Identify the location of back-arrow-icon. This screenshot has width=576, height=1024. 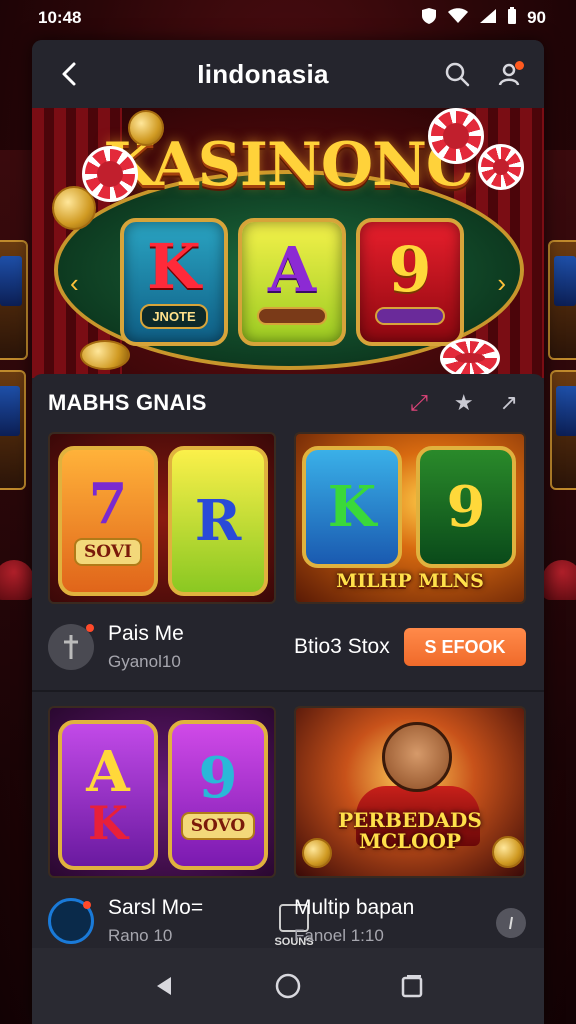
(69, 74).